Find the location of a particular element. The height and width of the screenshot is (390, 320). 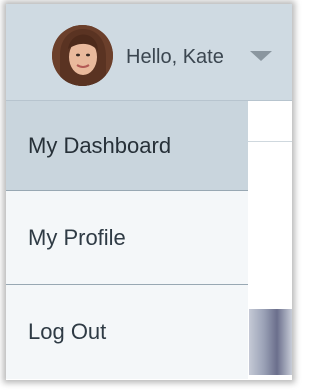

caret-down-icon is located at coordinates (261, 56).